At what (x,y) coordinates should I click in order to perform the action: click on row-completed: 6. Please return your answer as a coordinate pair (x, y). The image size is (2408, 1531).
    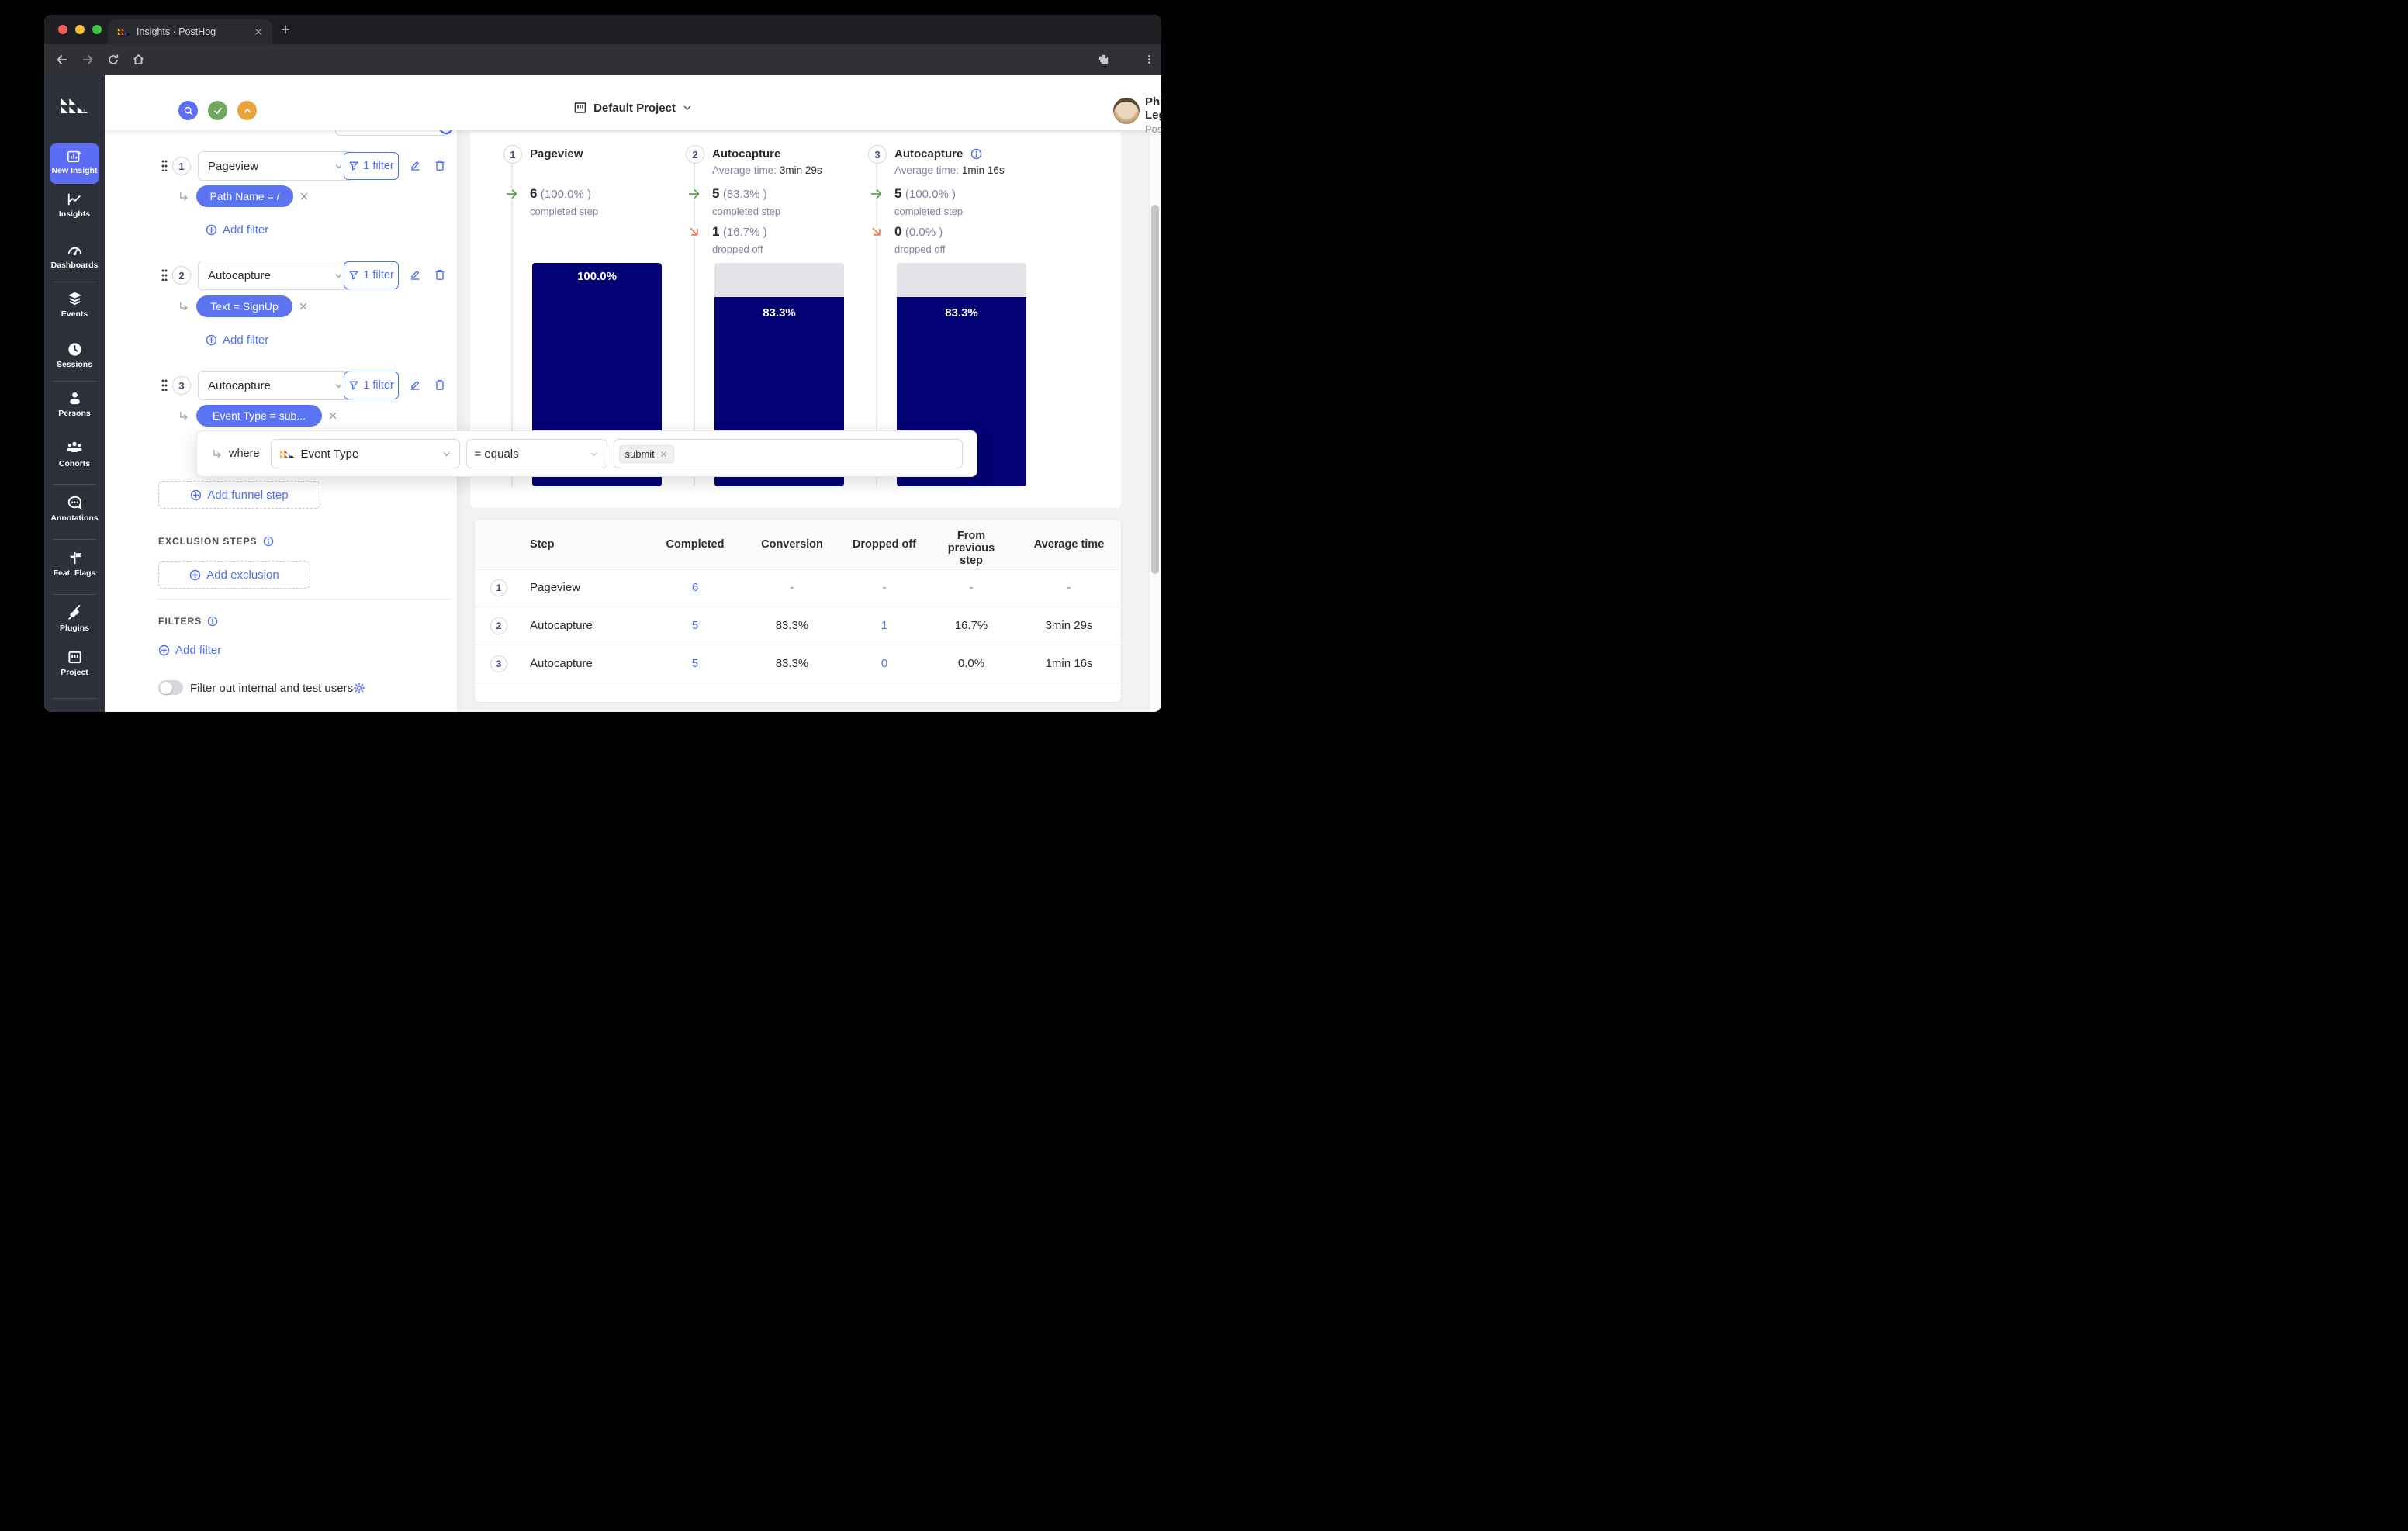
    Looking at the image, I should click on (695, 587).